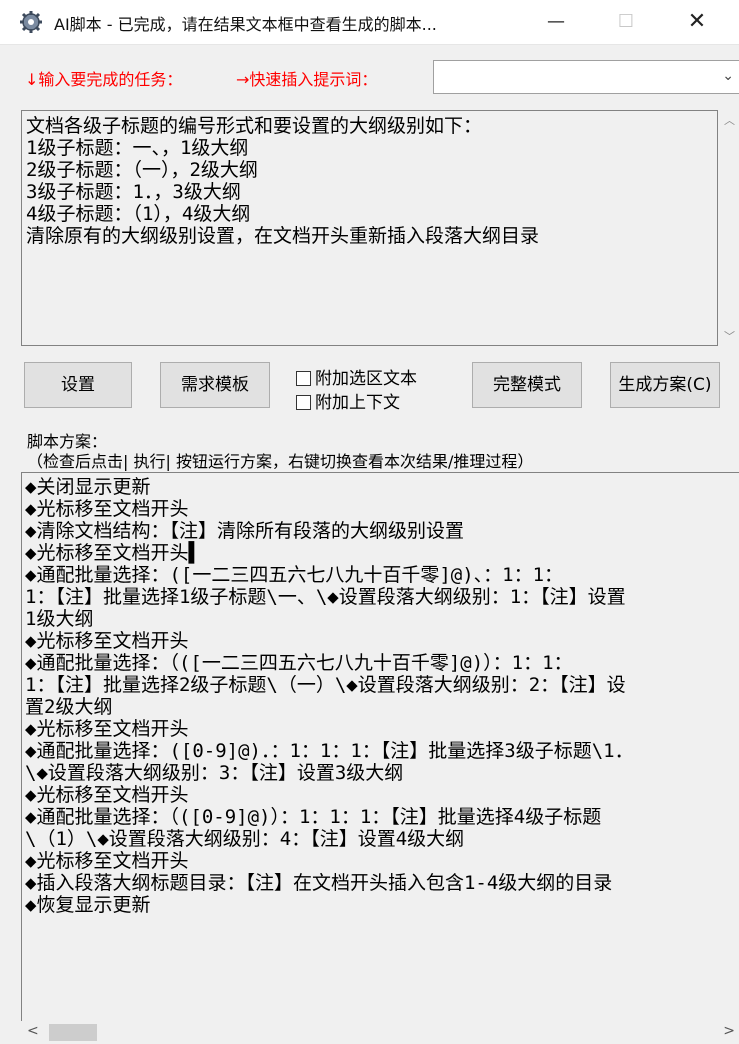  Describe the element at coordinates (104, 79) in the screenshot. I see `task-label: ↓输入要完成的任务：` at that location.